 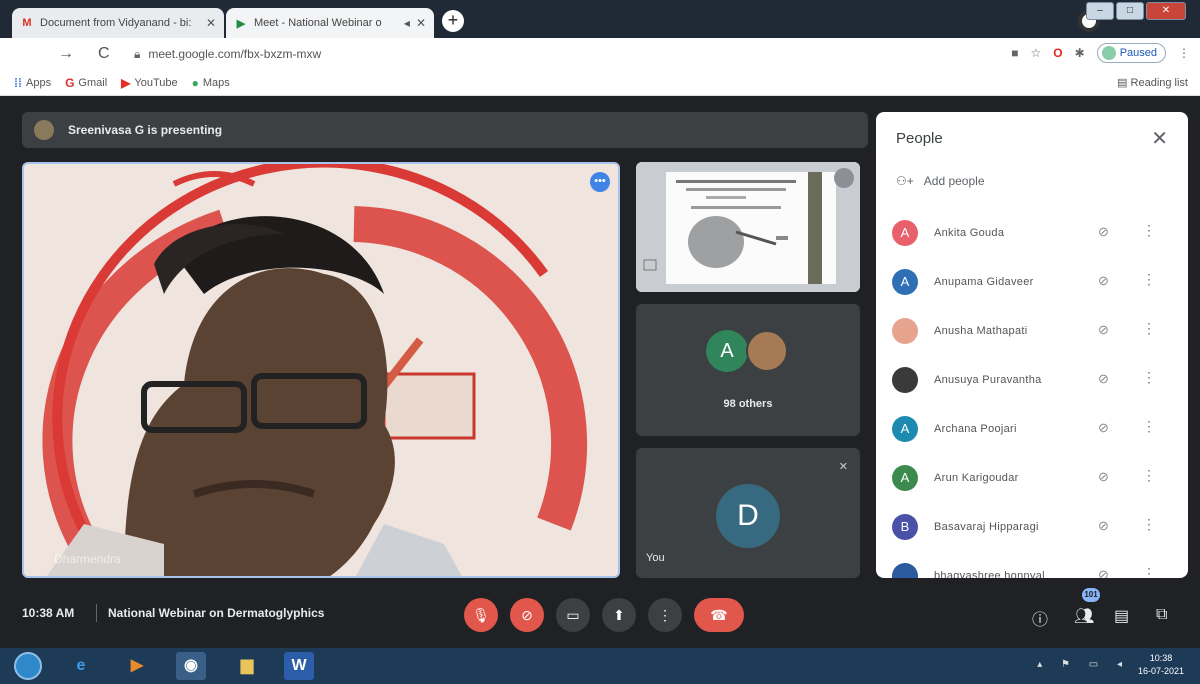 I want to click on add-people-label: Add people, so click(x=954, y=181).